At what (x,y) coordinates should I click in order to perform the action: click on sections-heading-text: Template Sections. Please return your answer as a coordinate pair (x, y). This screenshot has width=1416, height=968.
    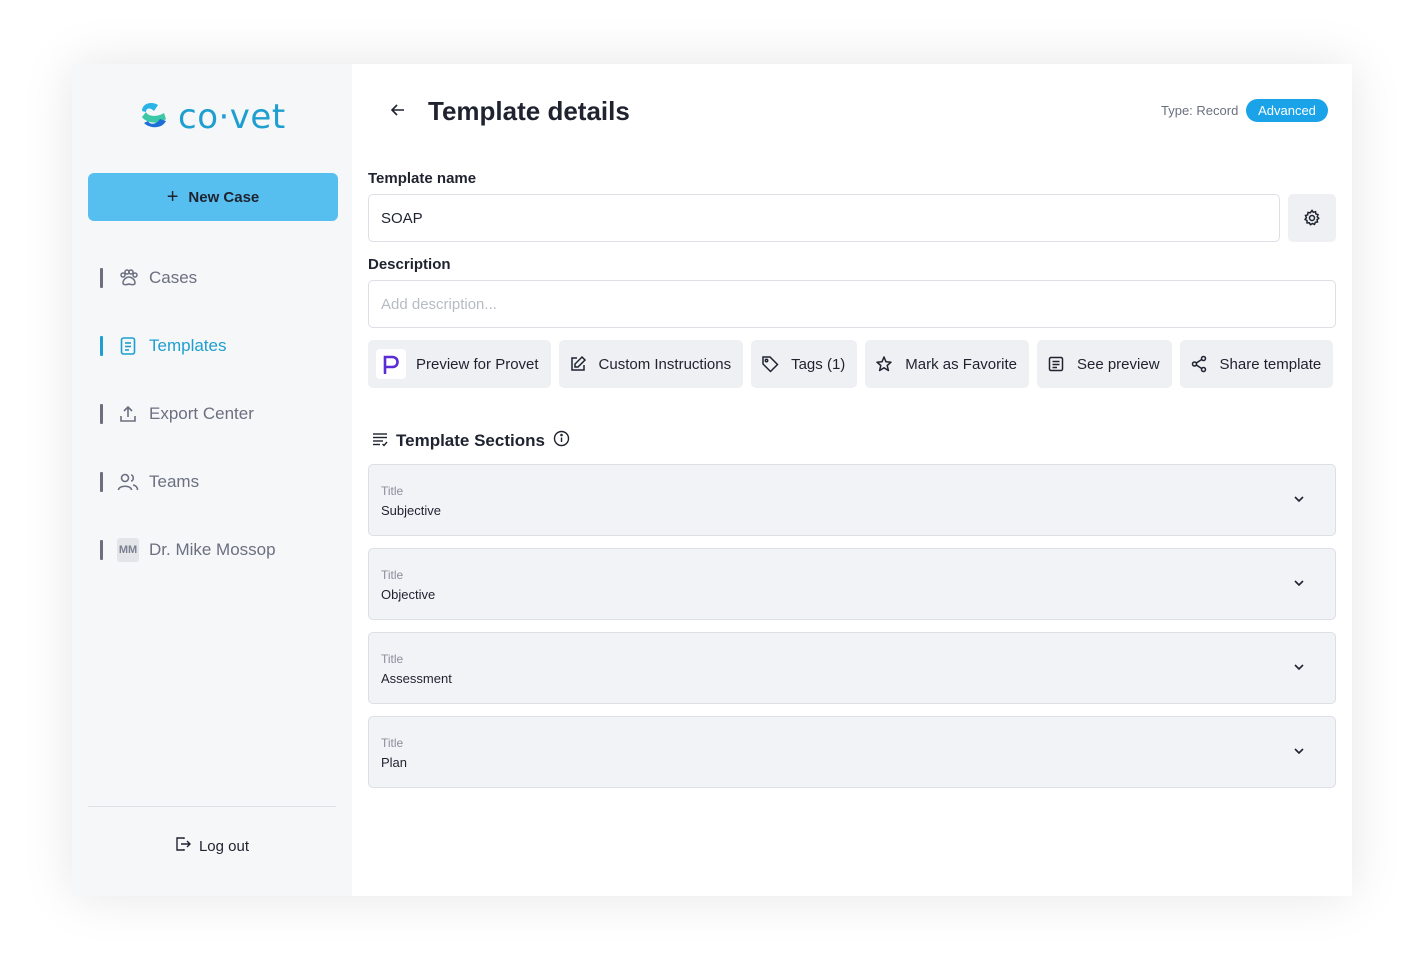
    Looking at the image, I should click on (470, 440).